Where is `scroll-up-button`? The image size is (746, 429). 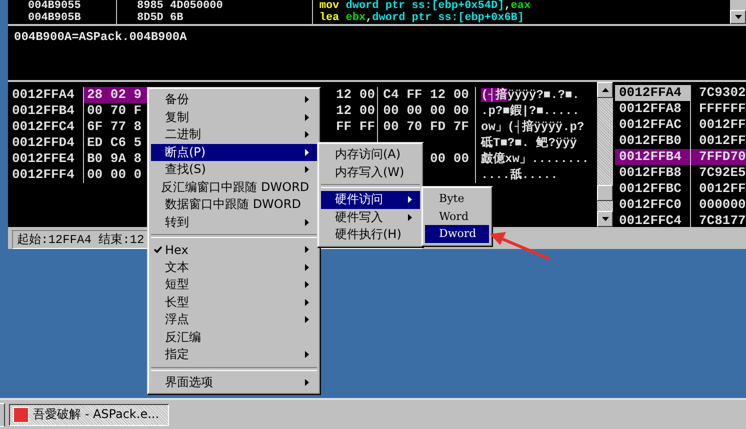 scroll-up-button is located at coordinates (605, 90).